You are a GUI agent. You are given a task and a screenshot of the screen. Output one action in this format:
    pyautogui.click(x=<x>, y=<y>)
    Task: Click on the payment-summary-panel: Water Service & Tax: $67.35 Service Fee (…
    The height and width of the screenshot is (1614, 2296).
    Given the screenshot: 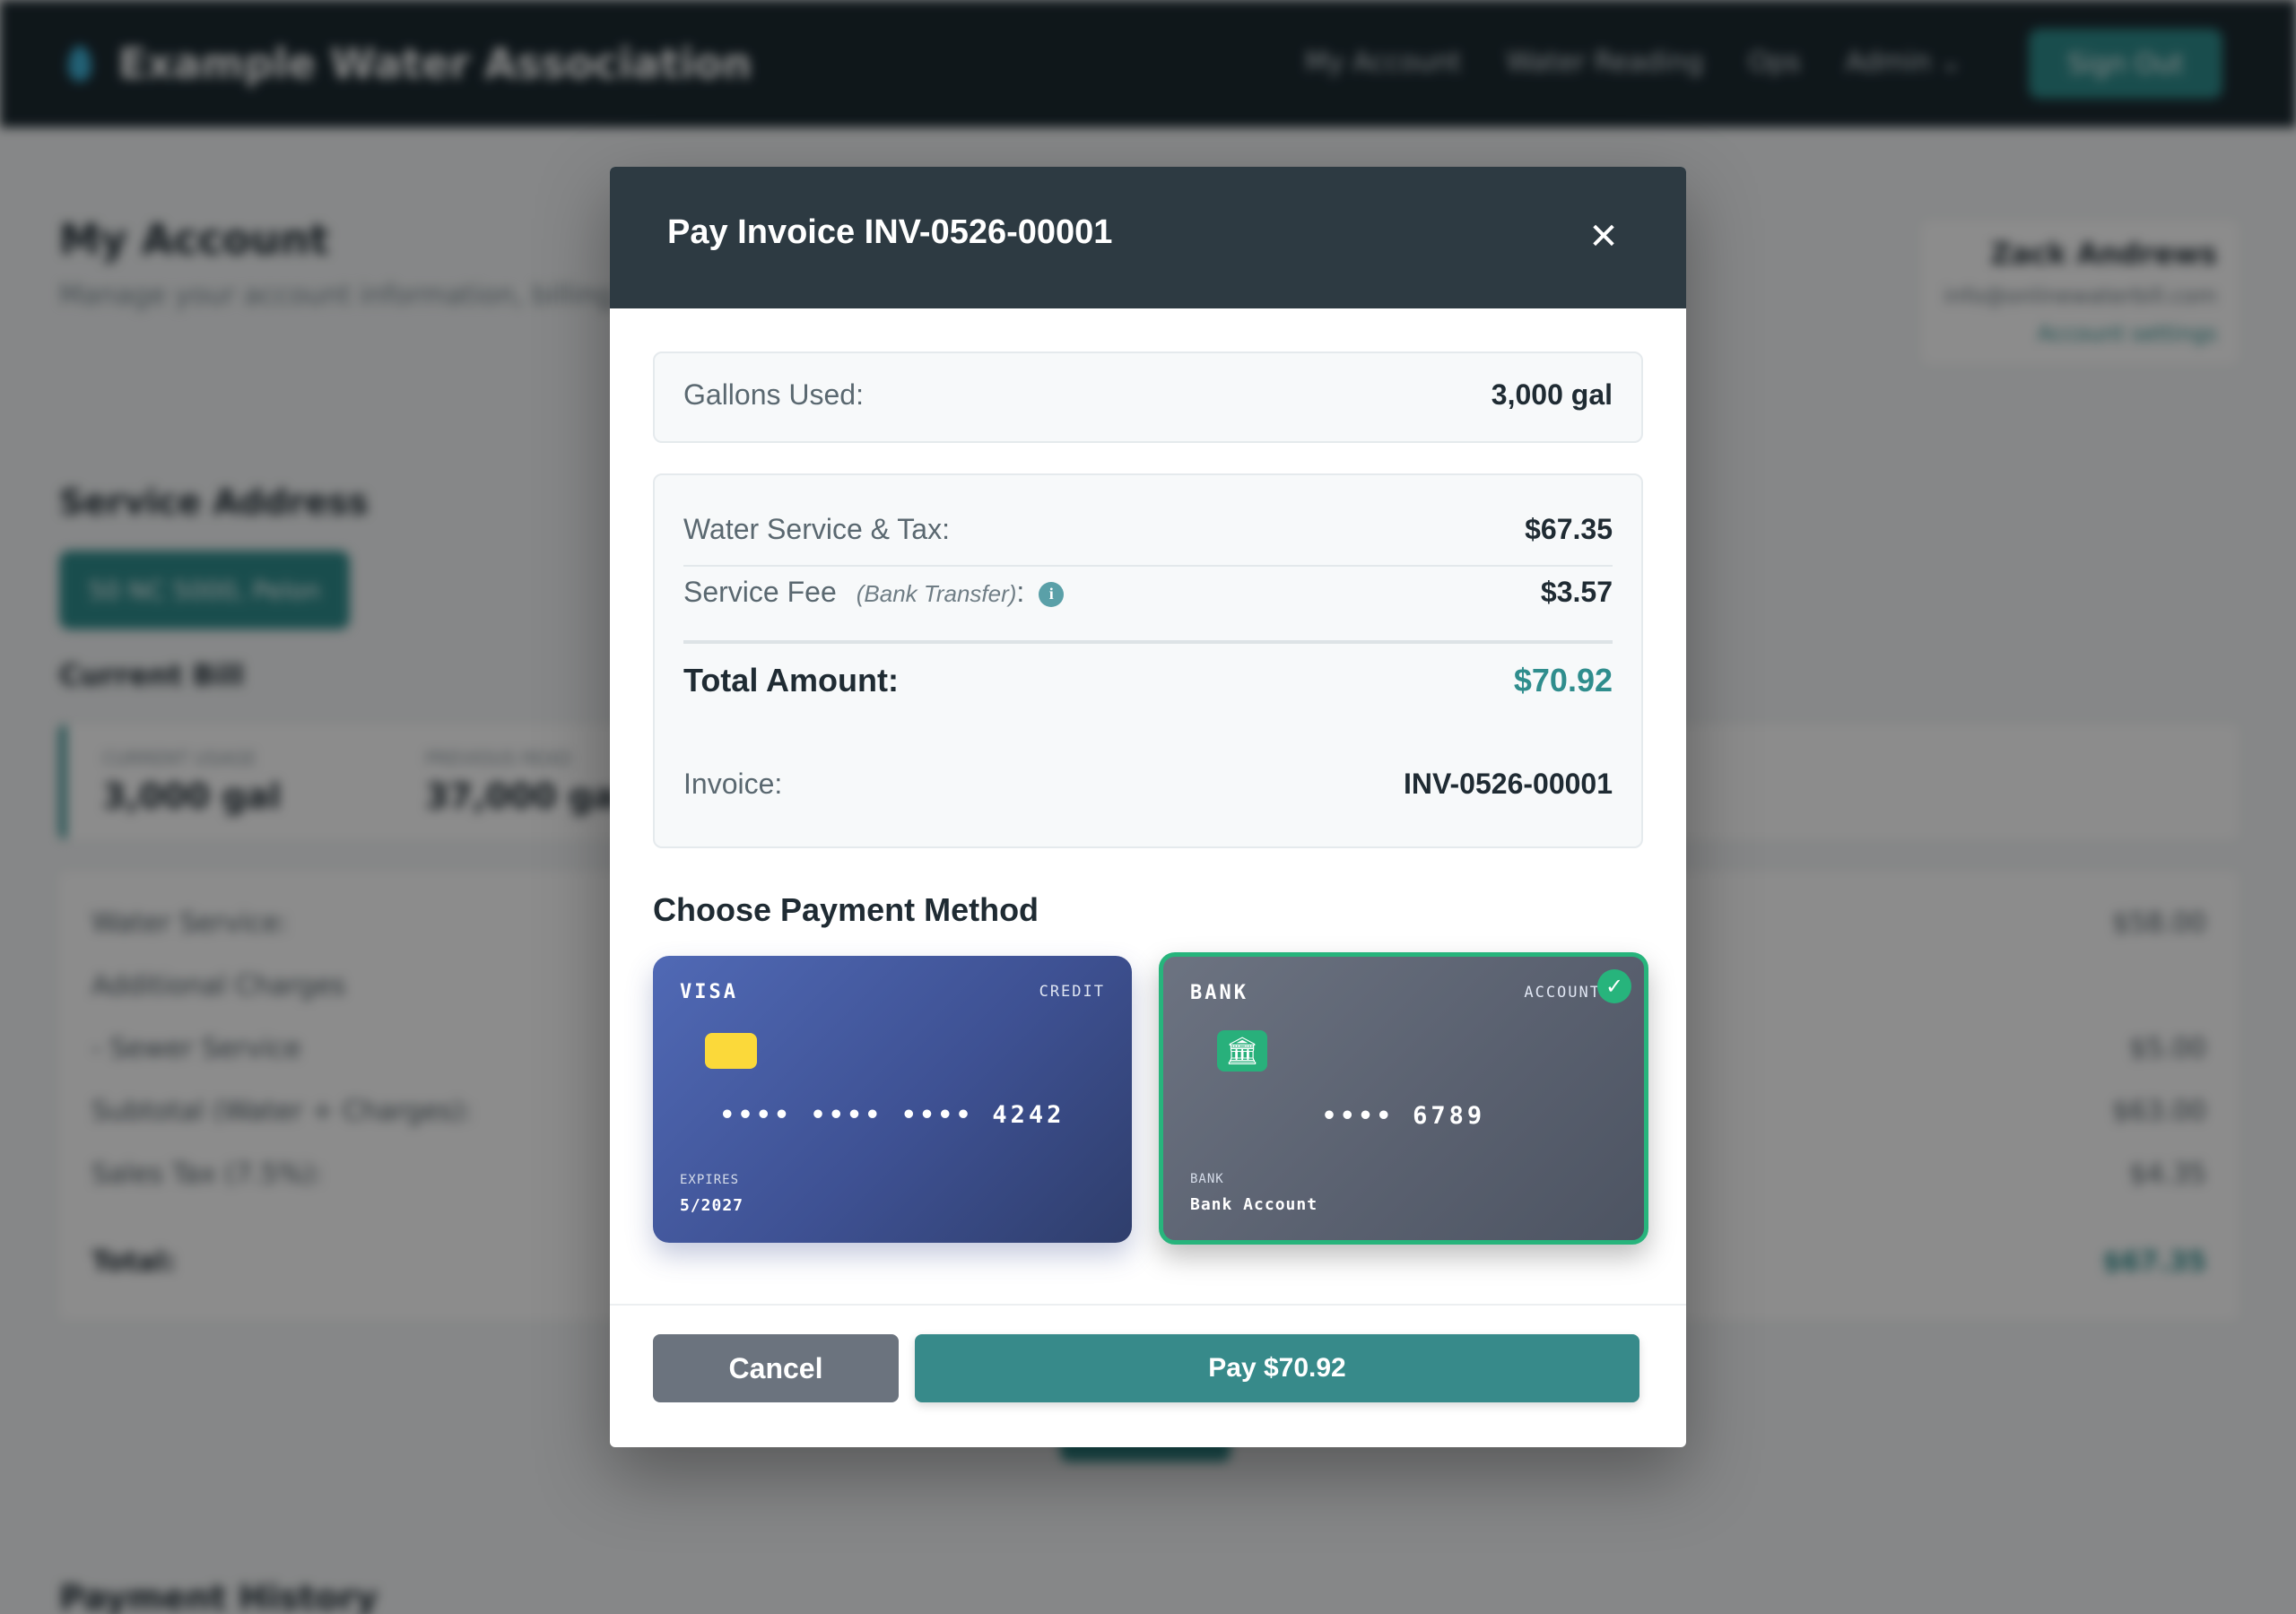 What is the action you would take?
    pyautogui.click(x=1148, y=660)
    